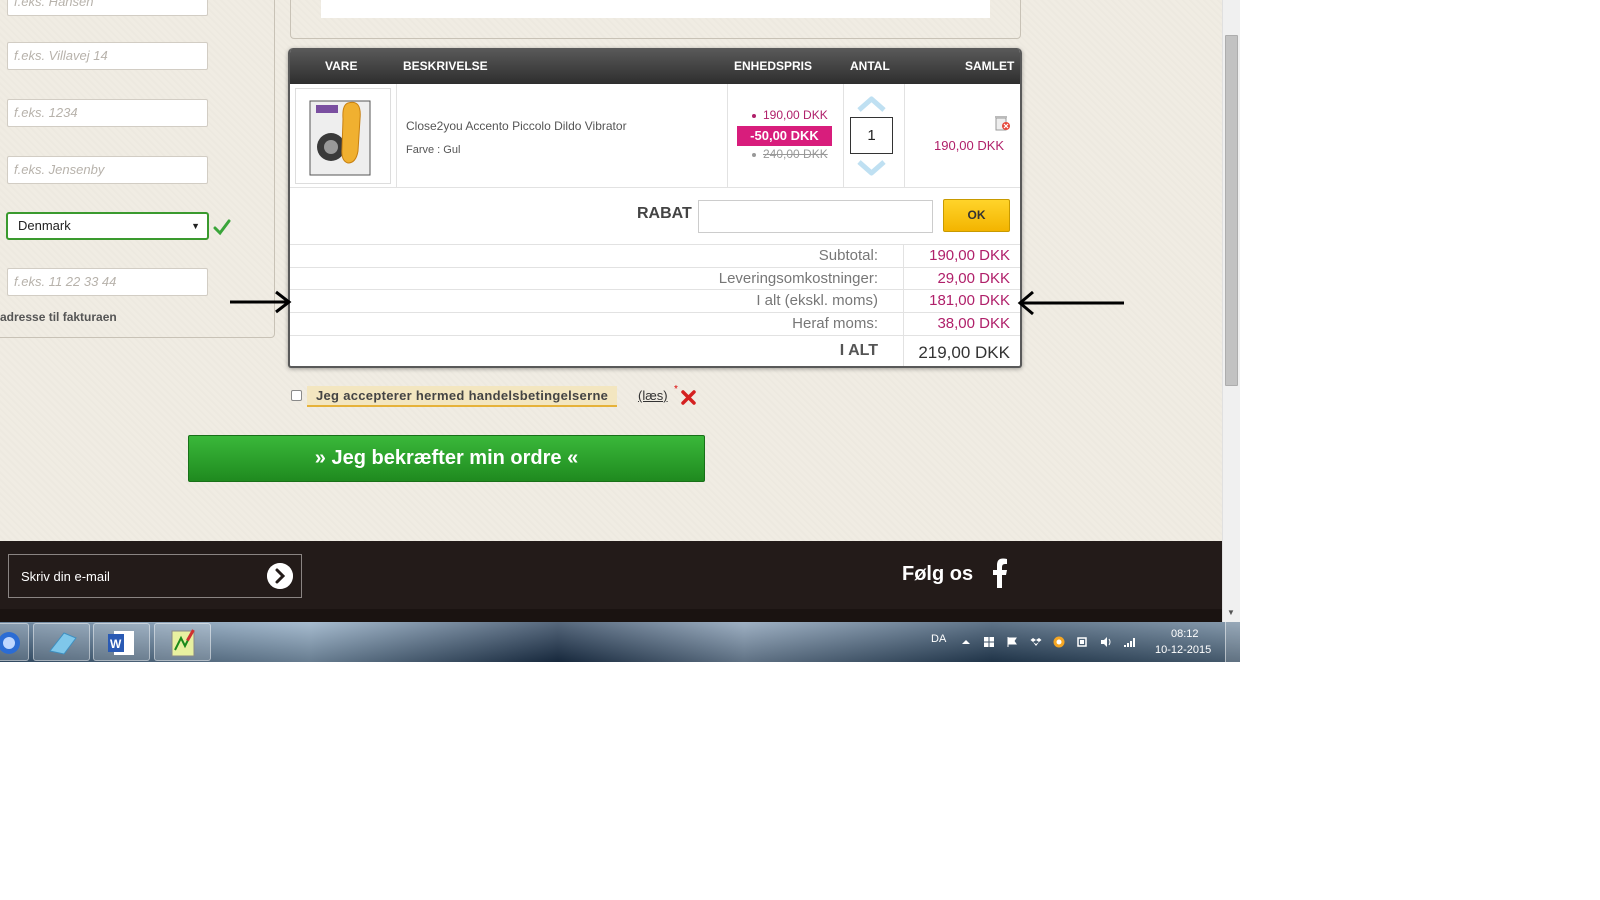  Describe the element at coordinates (795, 154) in the screenshot. I see `price-original-text: 240,00 DKK` at that location.